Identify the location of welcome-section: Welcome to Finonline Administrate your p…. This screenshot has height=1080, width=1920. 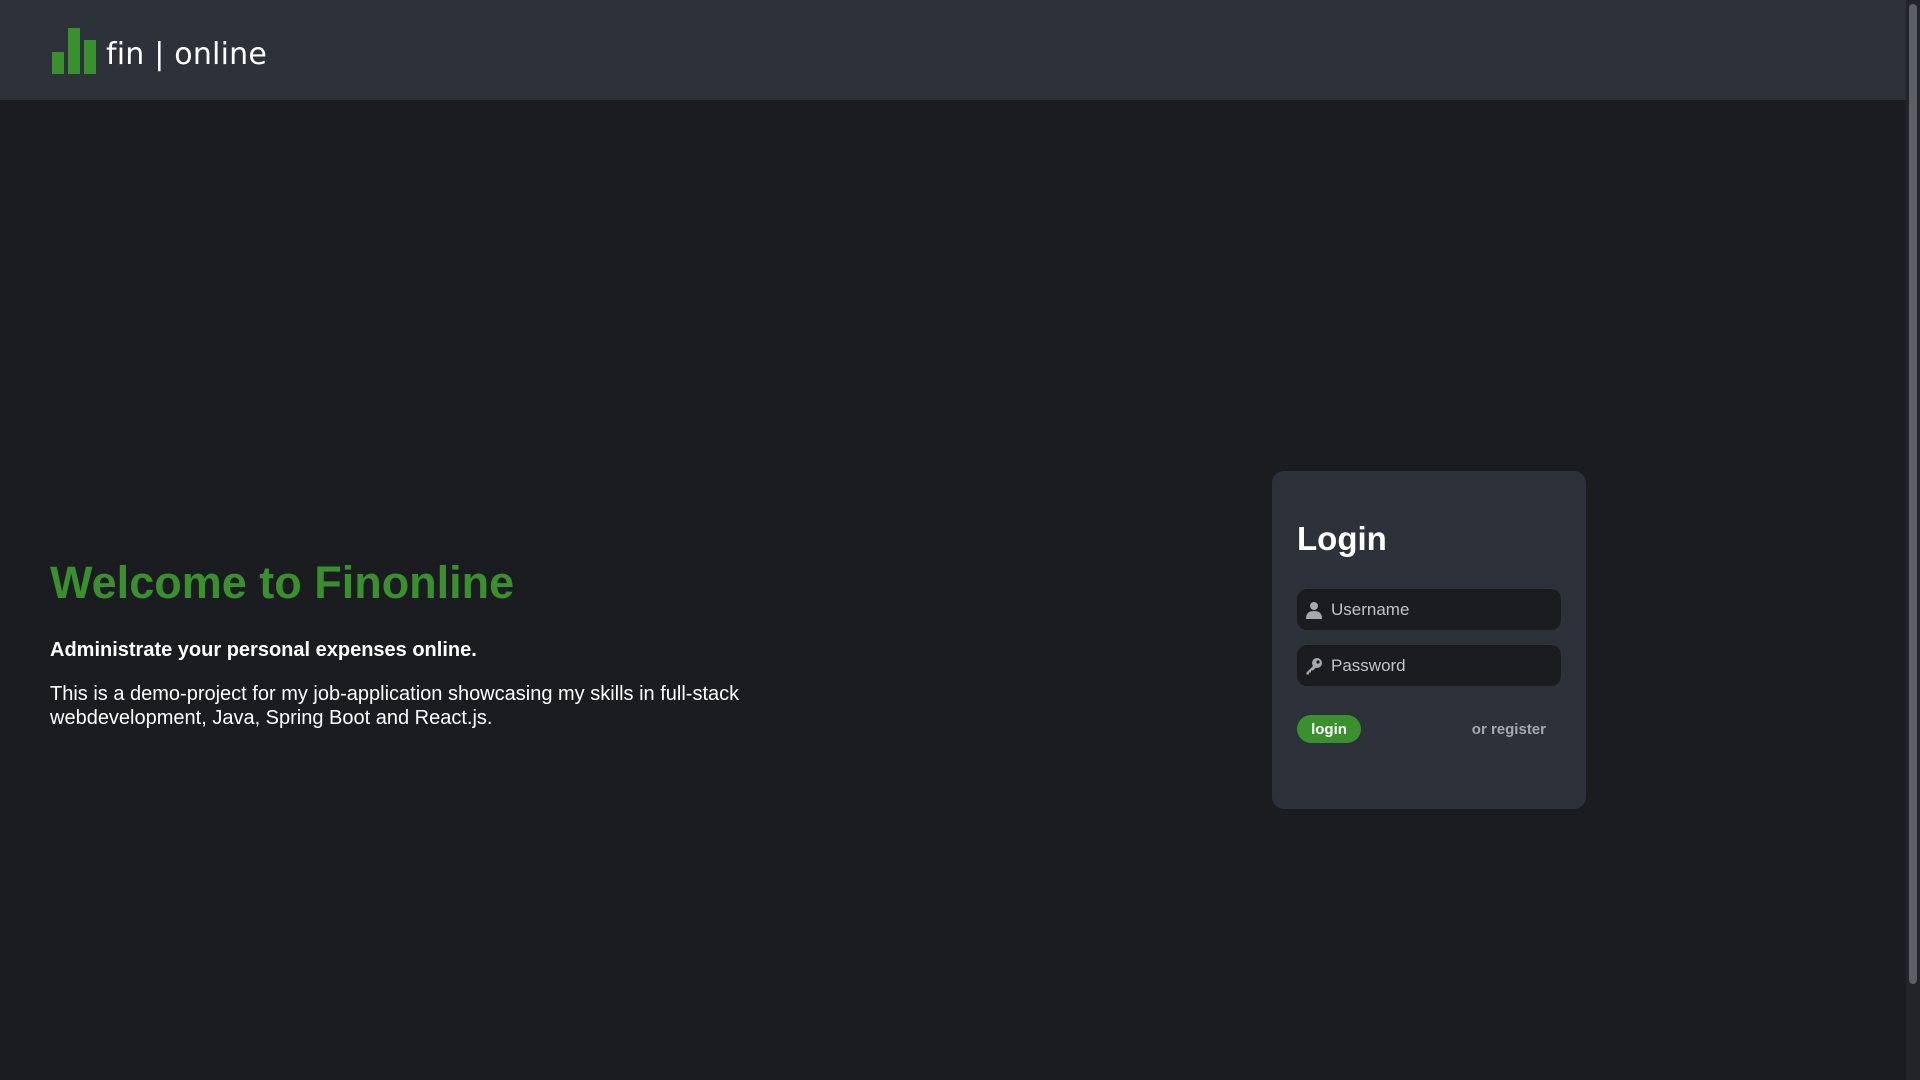
(450, 643).